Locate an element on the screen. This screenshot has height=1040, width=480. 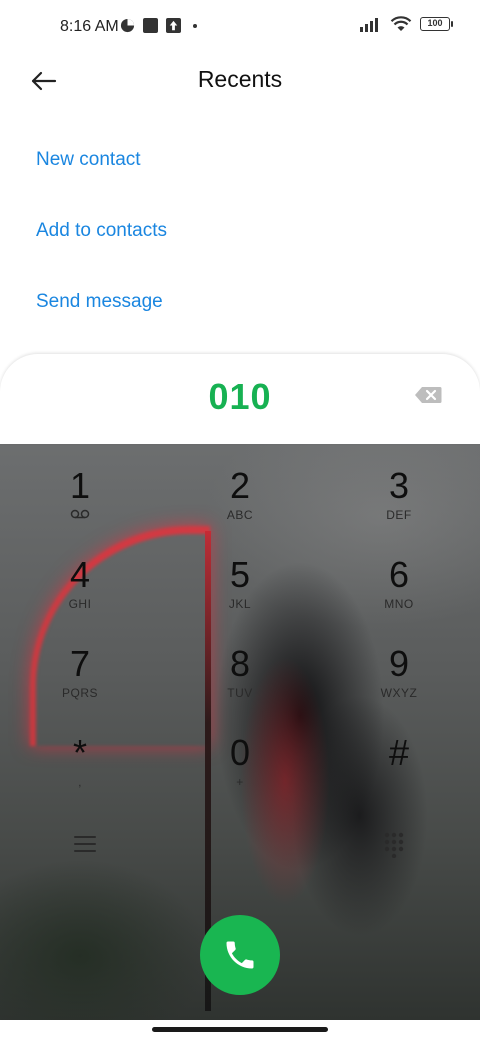
key-8: 8 TUV is located at coordinates (240, 679).